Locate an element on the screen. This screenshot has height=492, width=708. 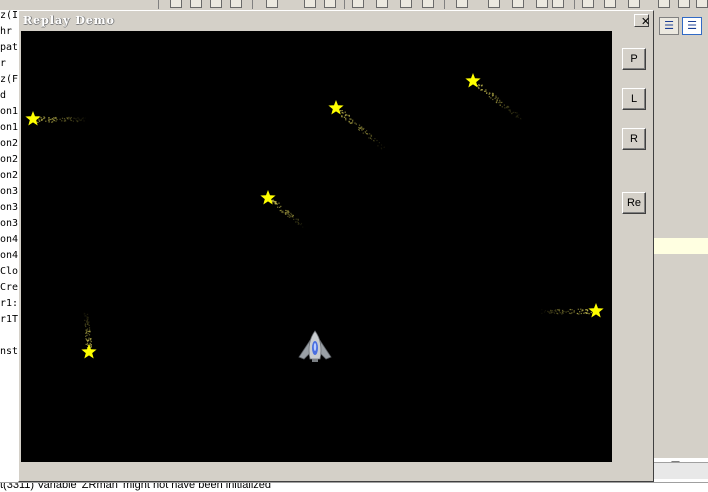
horizontal-scrollbar is located at coordinates (680, 470).